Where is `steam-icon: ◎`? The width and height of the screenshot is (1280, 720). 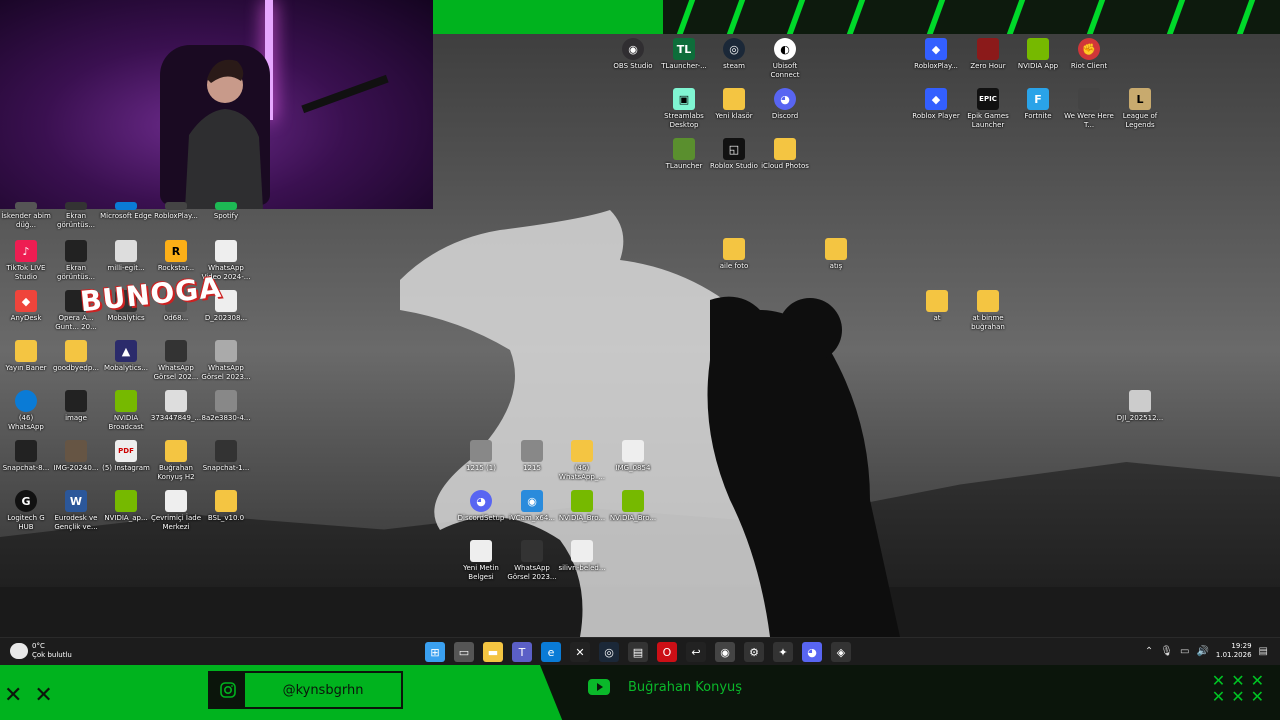 steam-icon: ◎ is located at coordinates (609, 652).